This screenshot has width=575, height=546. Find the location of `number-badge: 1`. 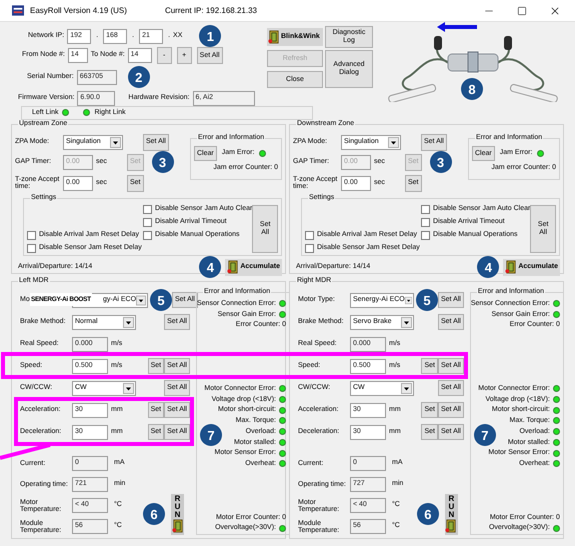

number-badge: 1 is located at coordinates (210, 36).